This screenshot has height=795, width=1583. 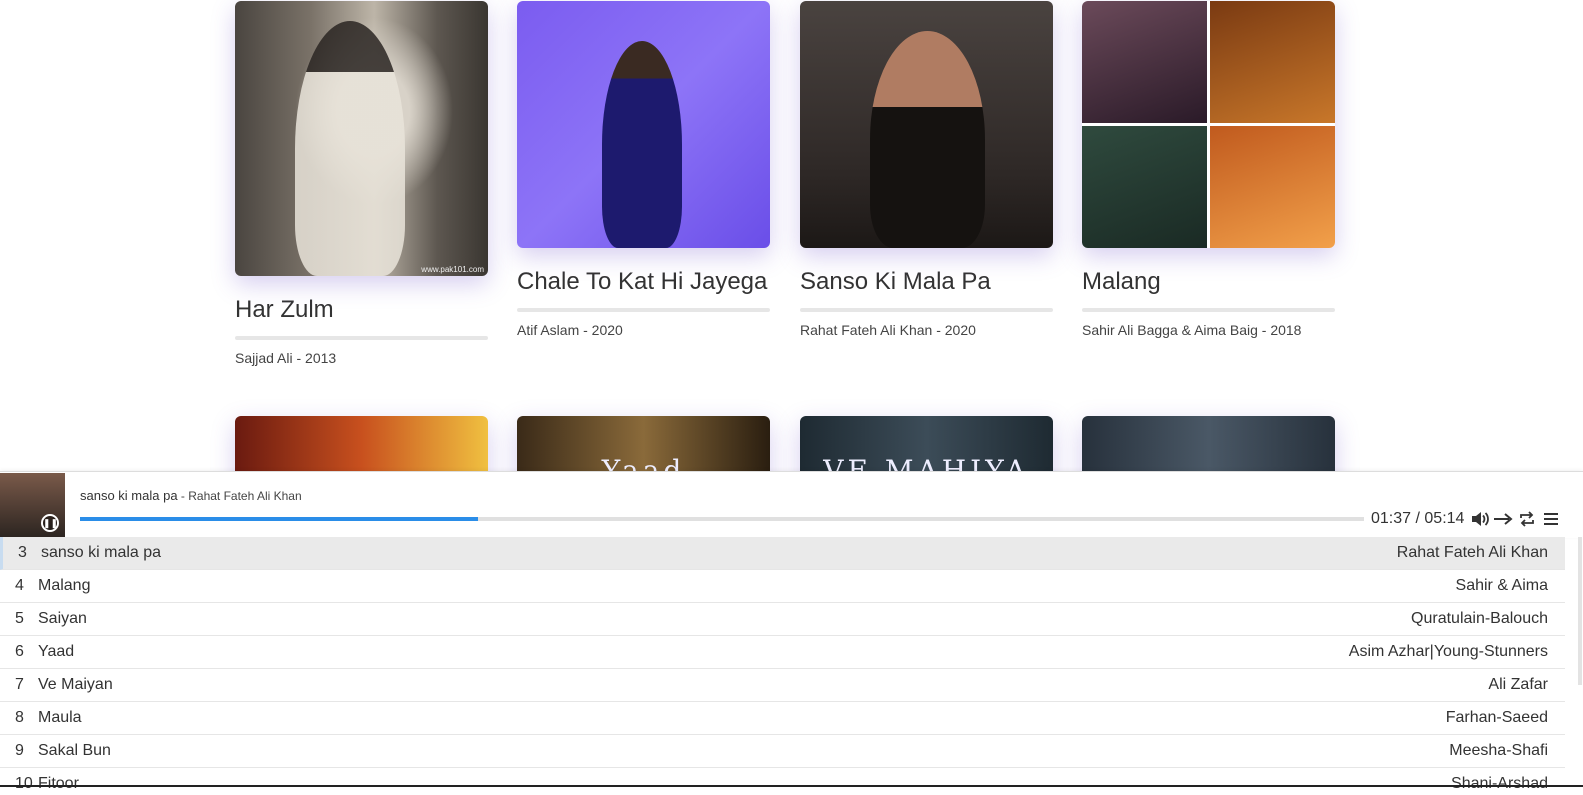 I want to click on playlist-row: 3 sanso ki mala pa Rahat Fateh Ali Khan, so click(x=782, y=553).